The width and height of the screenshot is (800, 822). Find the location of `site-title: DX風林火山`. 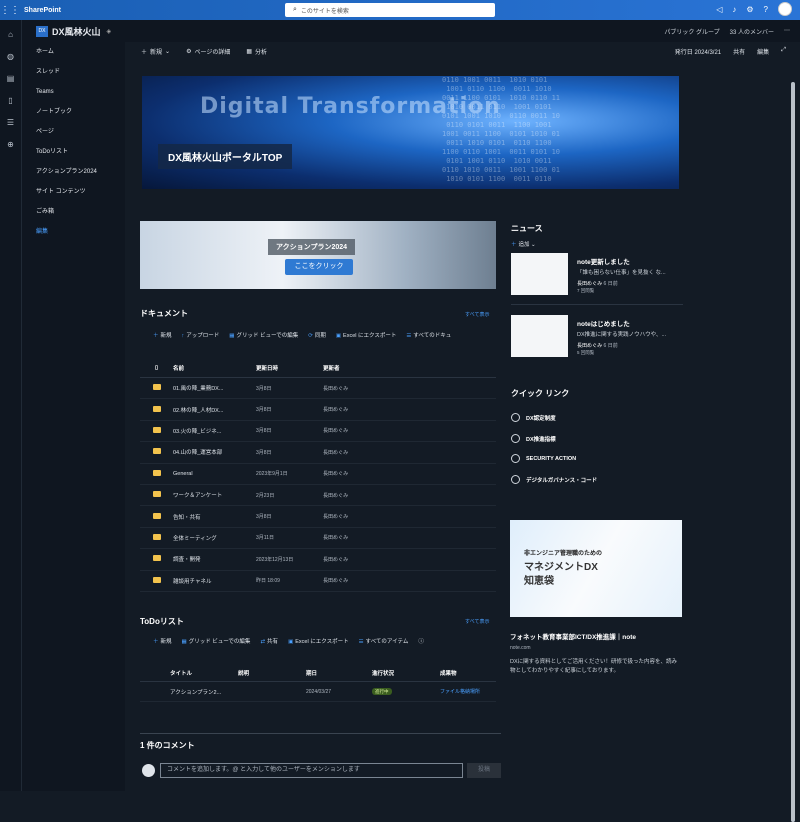

site-title: DX風林火山 is located at coordinates (76, 31).